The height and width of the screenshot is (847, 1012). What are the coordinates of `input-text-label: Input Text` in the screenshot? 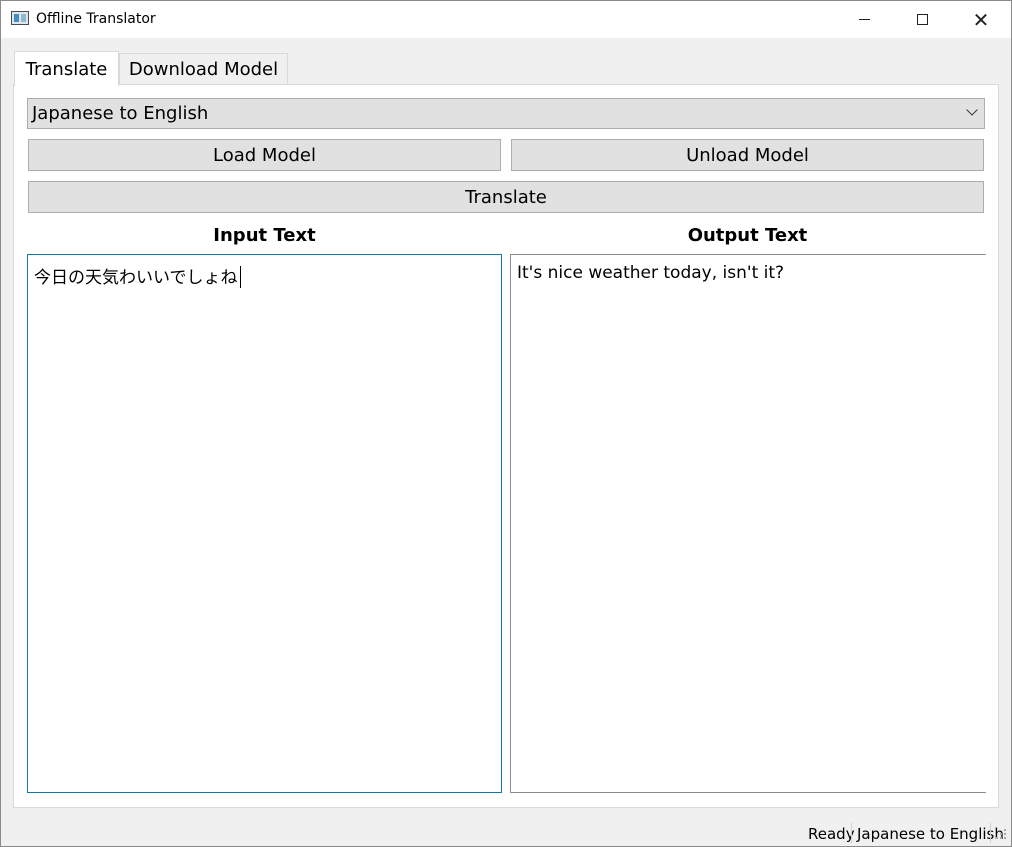 It's located at (264, 235).